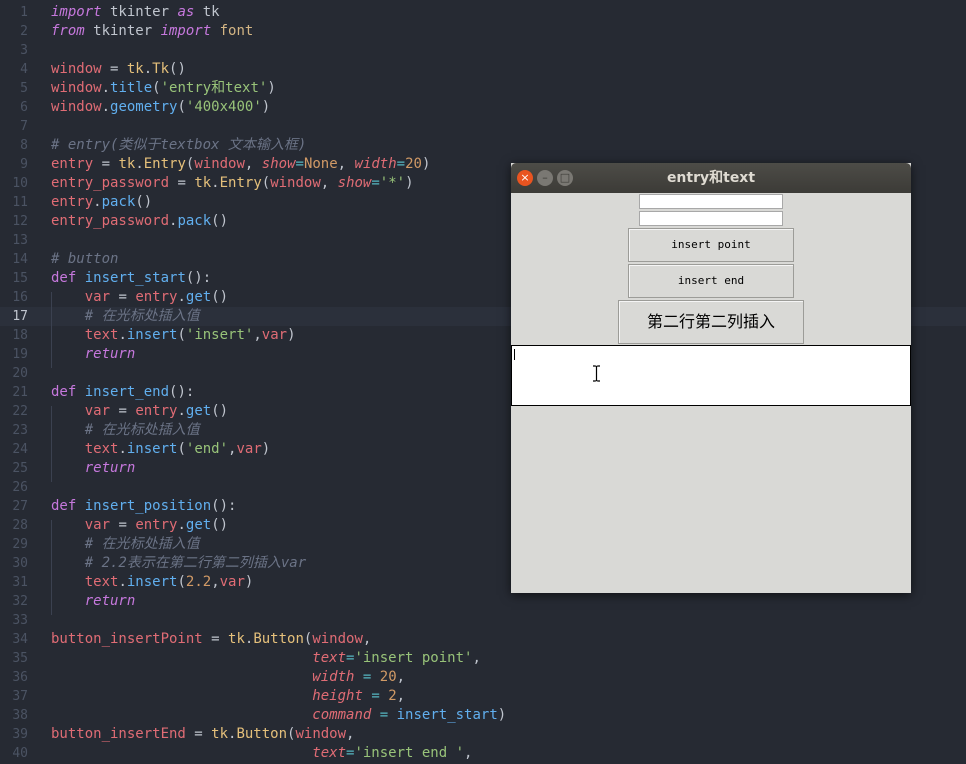 This screenshot has height=764, width=966. I want to click on line-number: 23, so click(20, 430).